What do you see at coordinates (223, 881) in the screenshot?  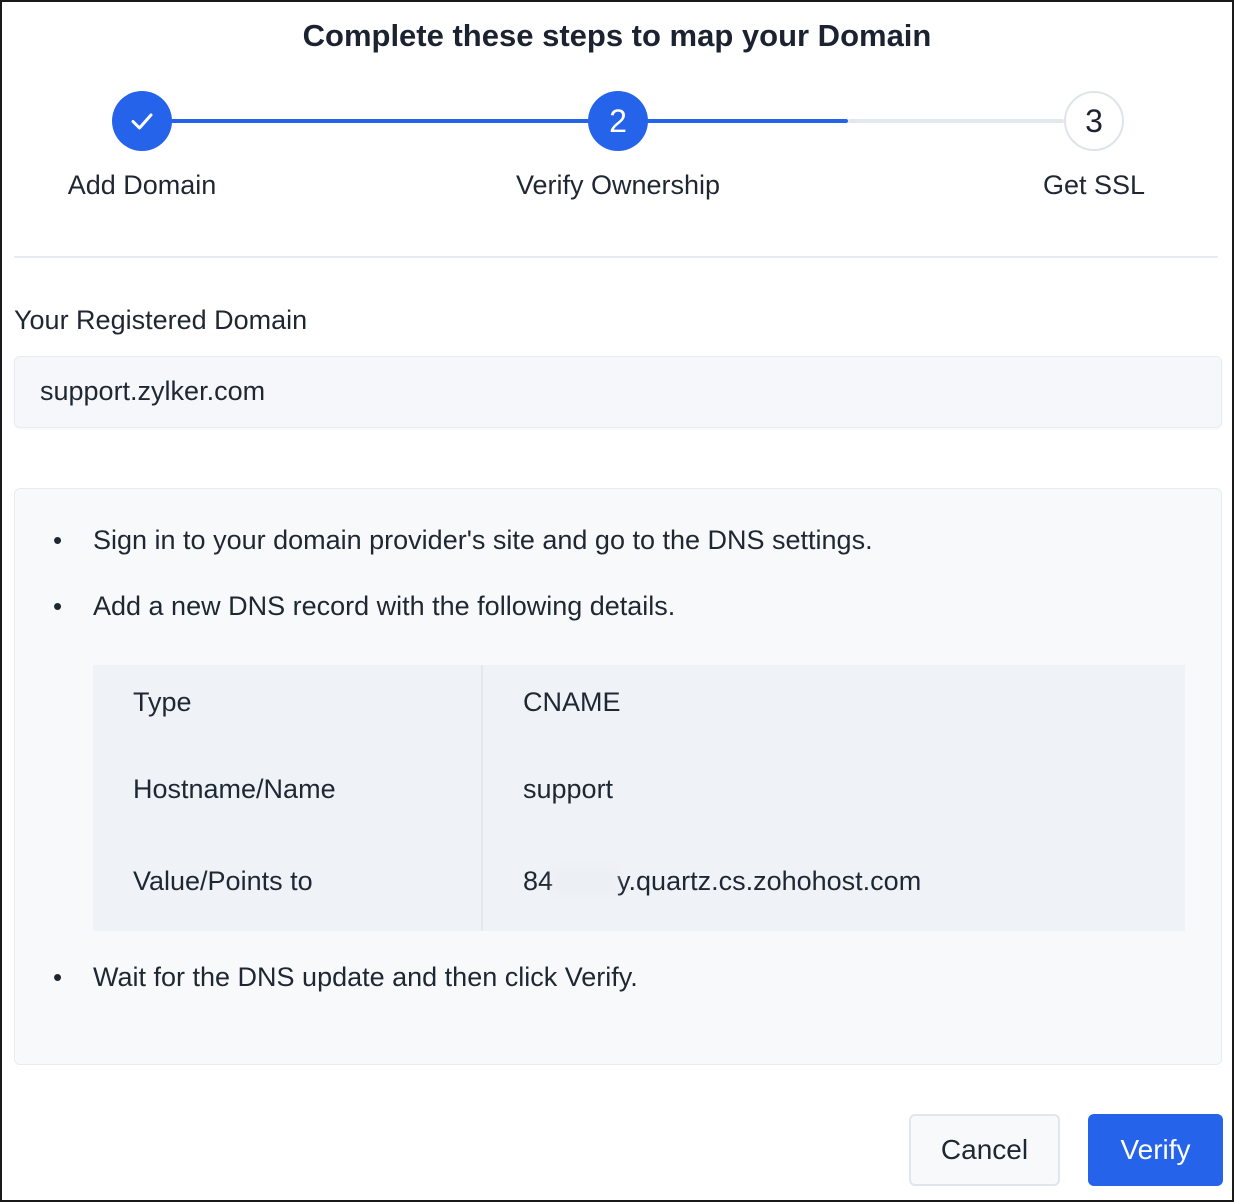 I see `dns-points-to-key: Value/Points to` at bounding box center [223, 881].